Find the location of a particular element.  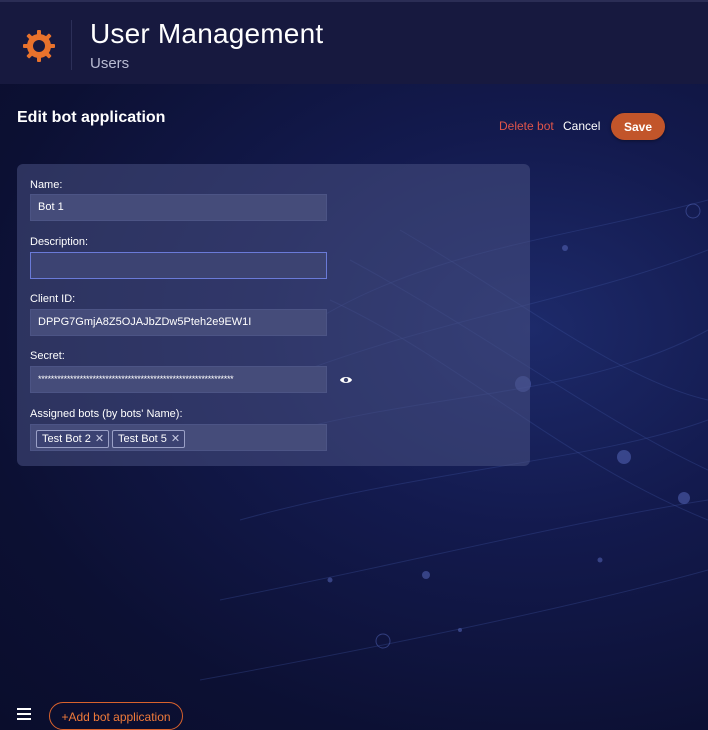

eye-icon is located at coordinates (346, 380).